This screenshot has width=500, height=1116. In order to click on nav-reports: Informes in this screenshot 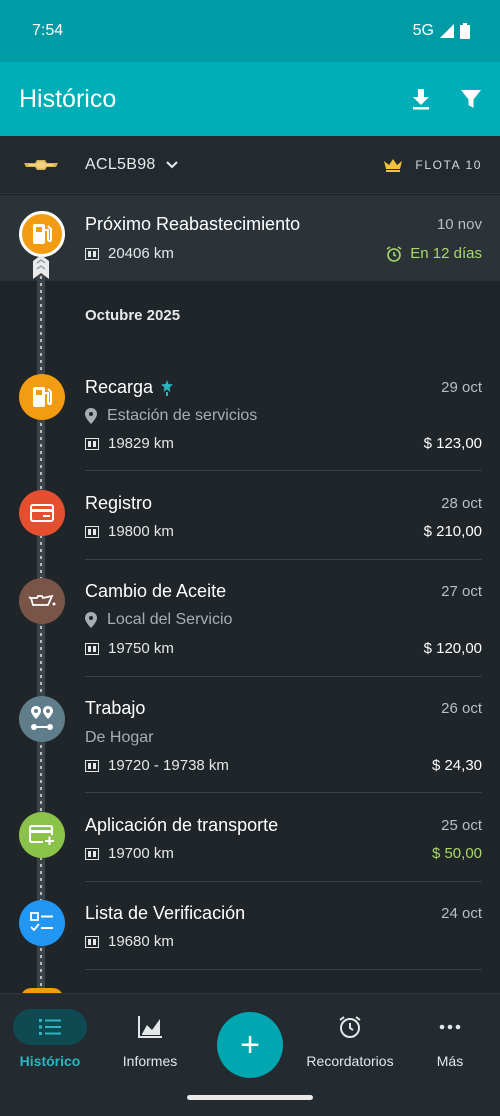, I will do `click(150, 1039)`.